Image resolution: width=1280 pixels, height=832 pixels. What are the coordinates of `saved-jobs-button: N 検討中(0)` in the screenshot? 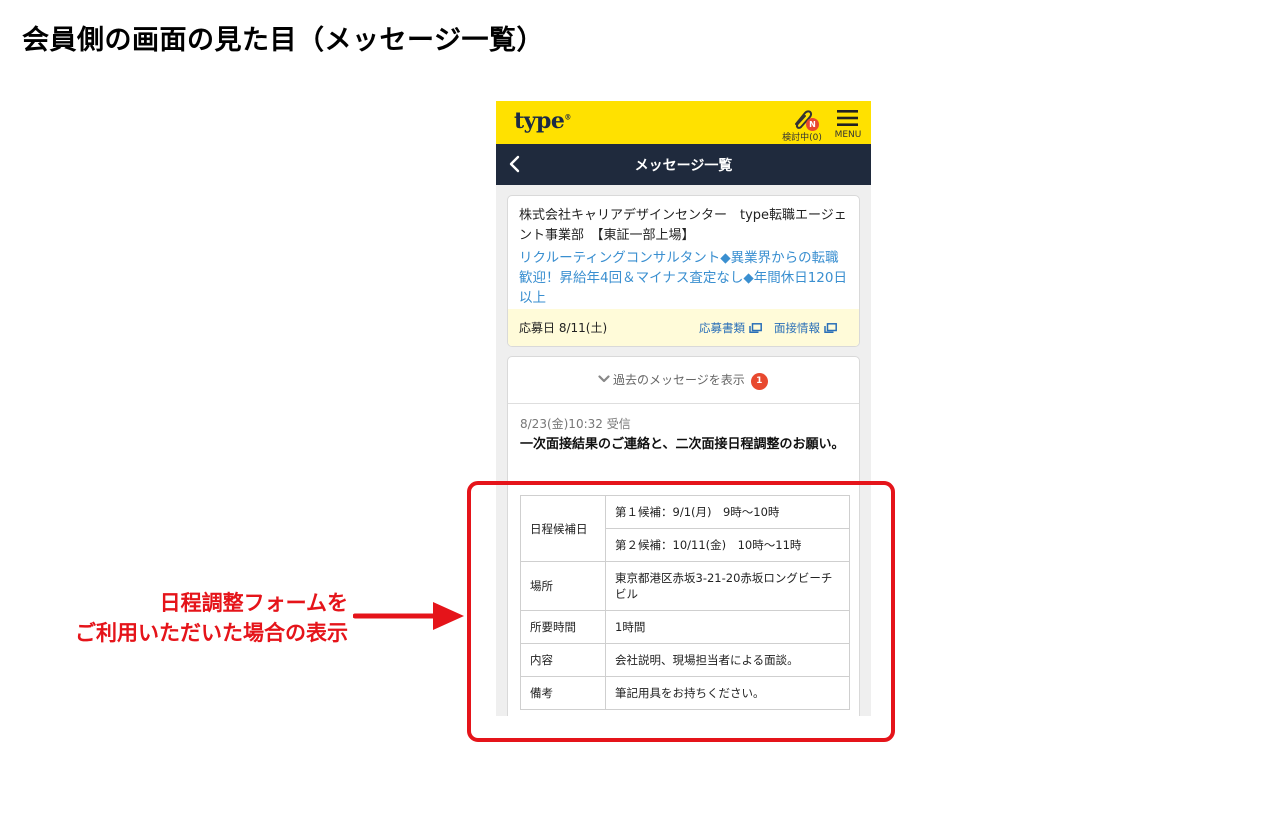 It's located at (802, 125).